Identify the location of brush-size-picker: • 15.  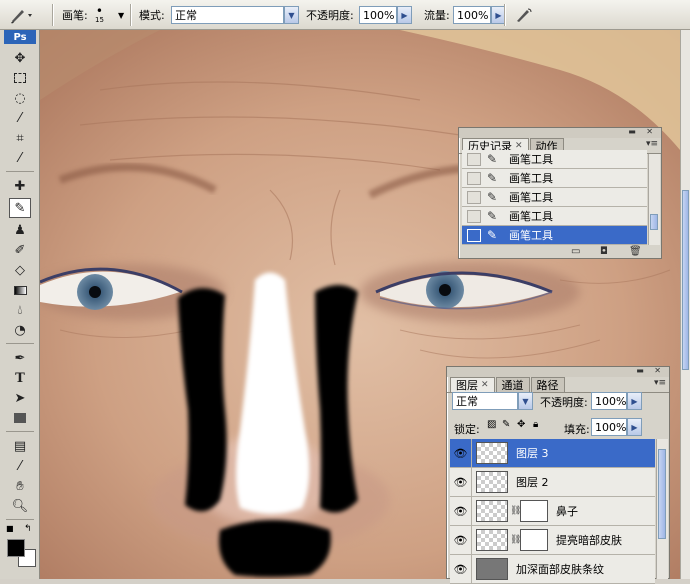
(99, 15).